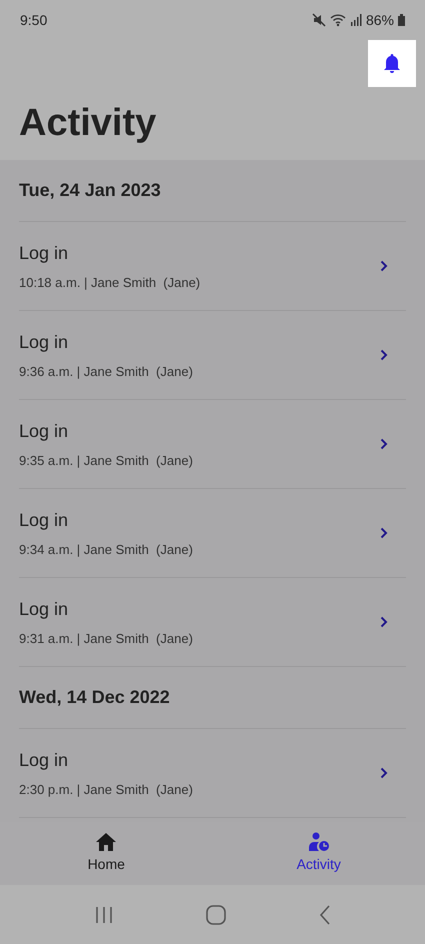 This screenshot has height=944, width=425. What do you see at coordinates (212, 773) in the screenshot?
I see `activity-row: Log in 2:30 p.m. | Jane Smith (Jane)` at bounding box center [212, 773].